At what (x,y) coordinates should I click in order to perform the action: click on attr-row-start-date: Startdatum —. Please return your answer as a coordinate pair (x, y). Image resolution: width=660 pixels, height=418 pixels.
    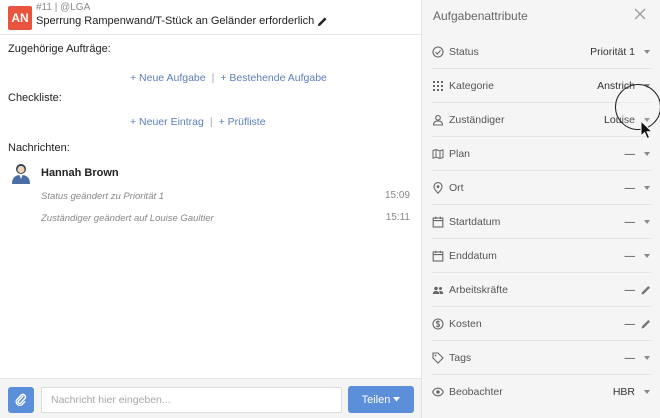
    Looking at the image, I should click on (541, 222).